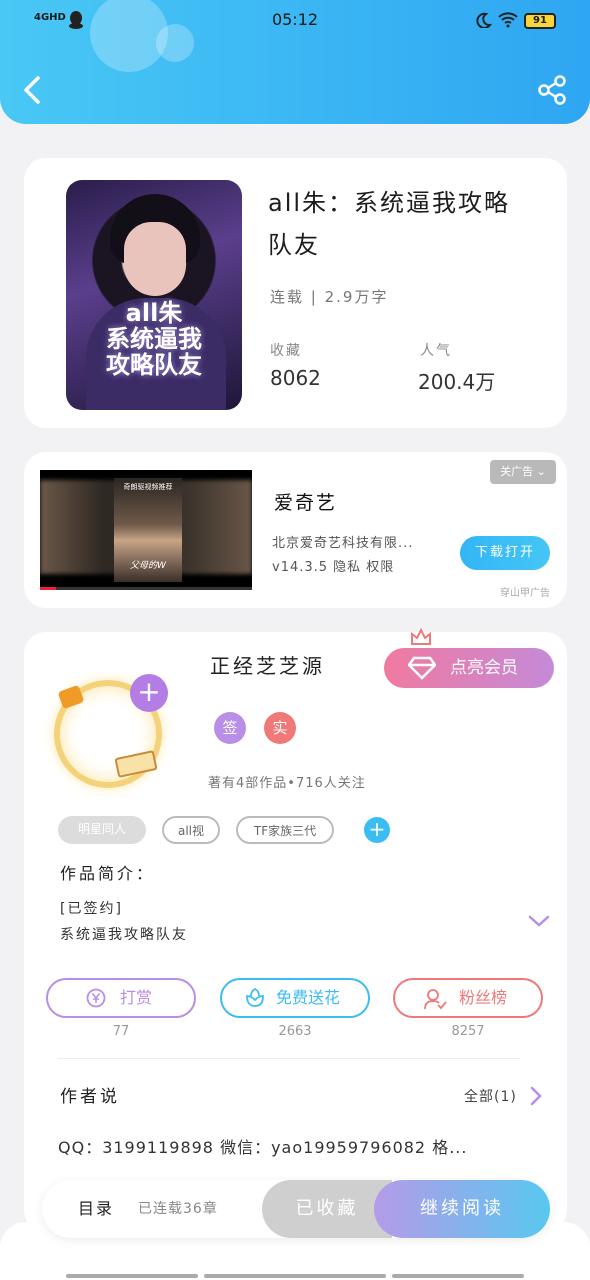  What do you see at coordinates (287, 783) in the screenshot?
I see `author-stats: 著有4部作品•716人关注` at bounding box center [287, 783].